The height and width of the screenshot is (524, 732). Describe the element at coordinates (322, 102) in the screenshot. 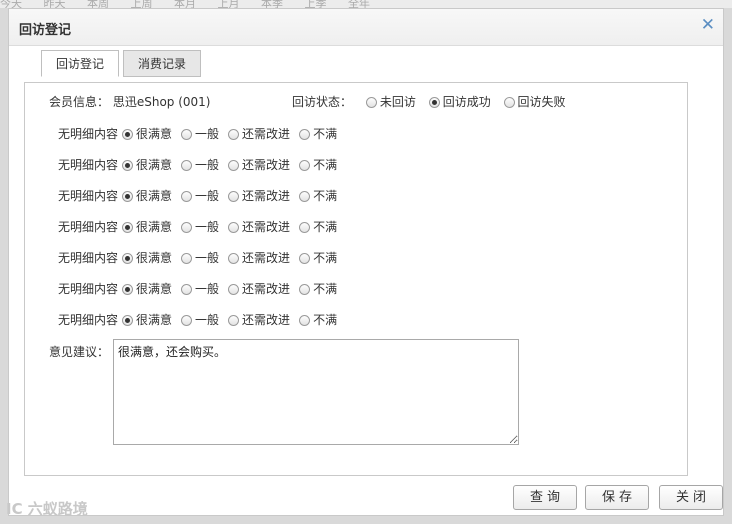

I see `visit-status-label: 回访状态：` at that location.